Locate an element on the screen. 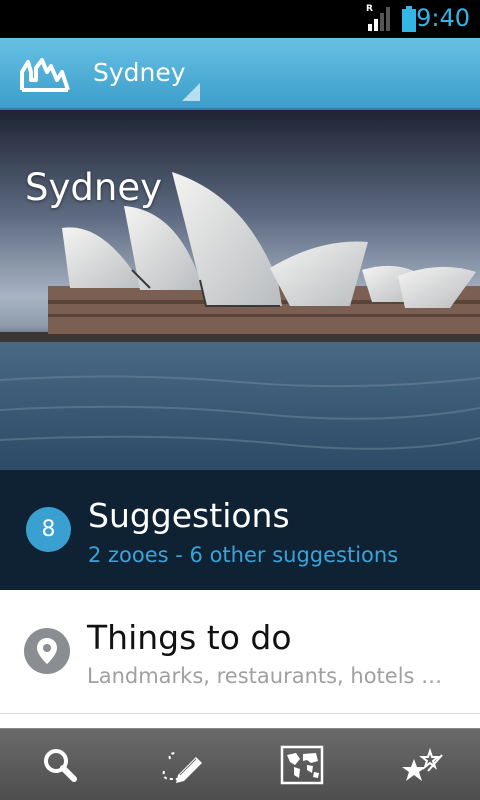  battery-icon is located at coordinates (409, 19).